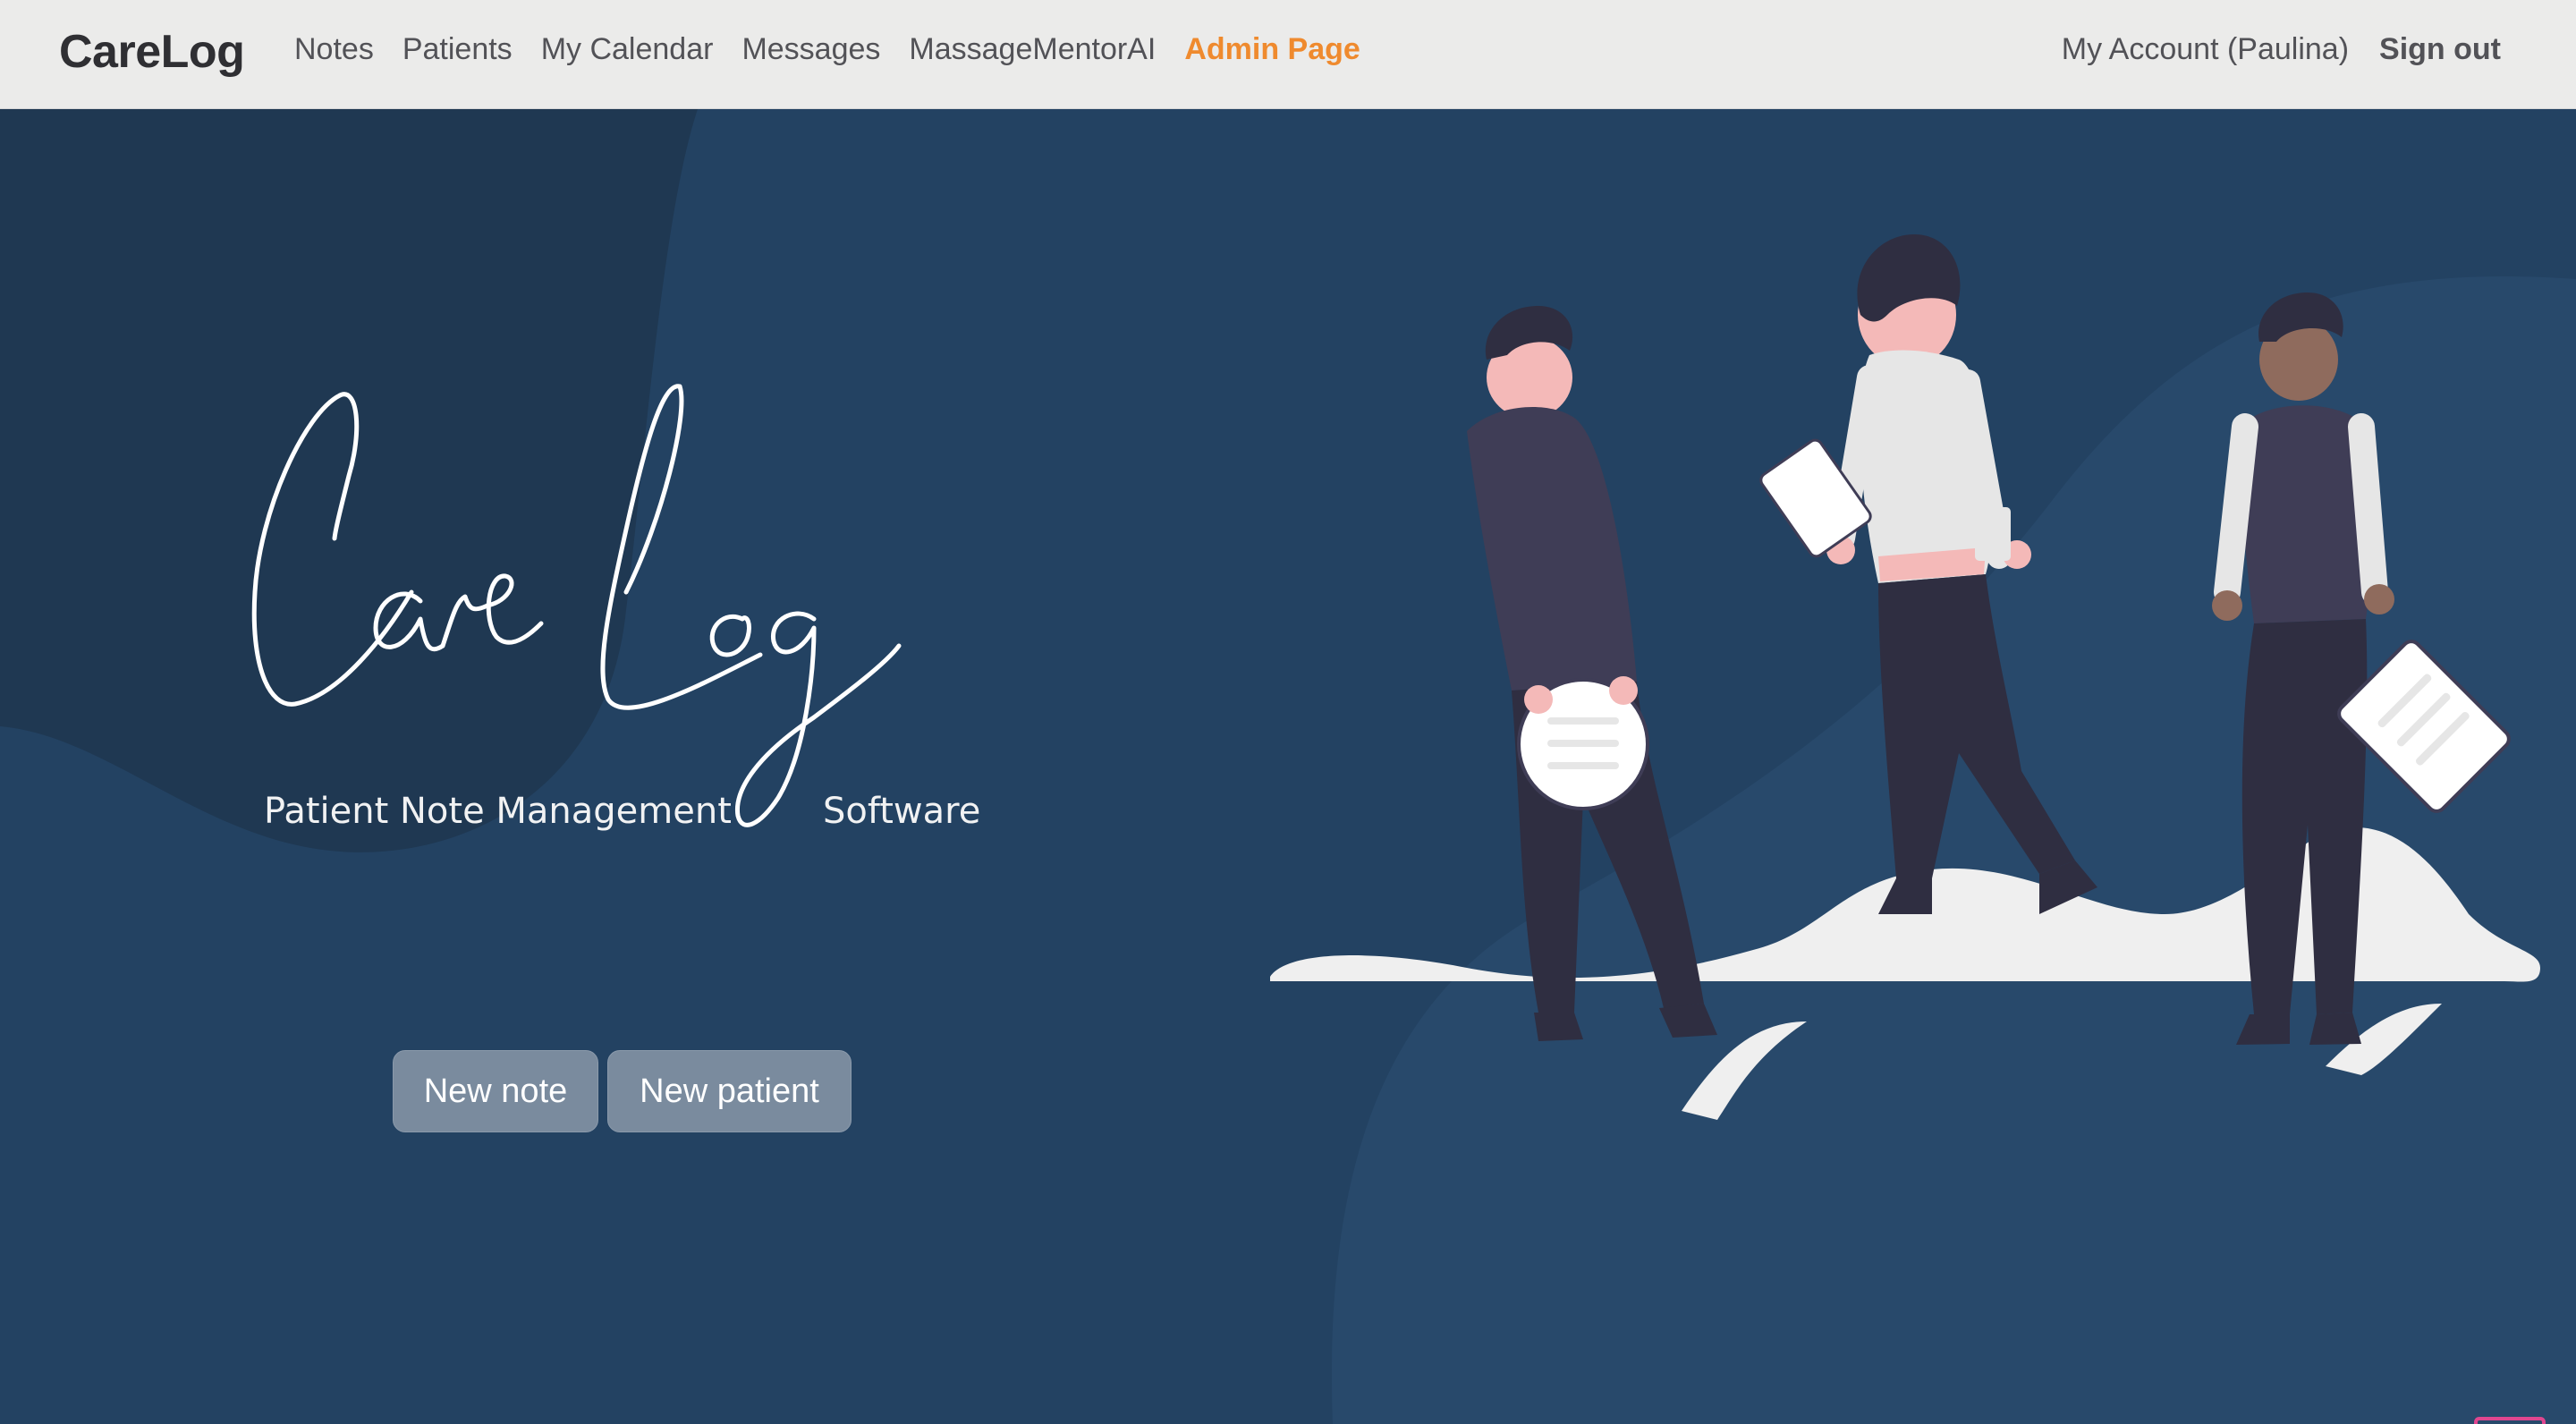  I want to click on tagline-part-1: Patient Note Management, so click(498, 811).